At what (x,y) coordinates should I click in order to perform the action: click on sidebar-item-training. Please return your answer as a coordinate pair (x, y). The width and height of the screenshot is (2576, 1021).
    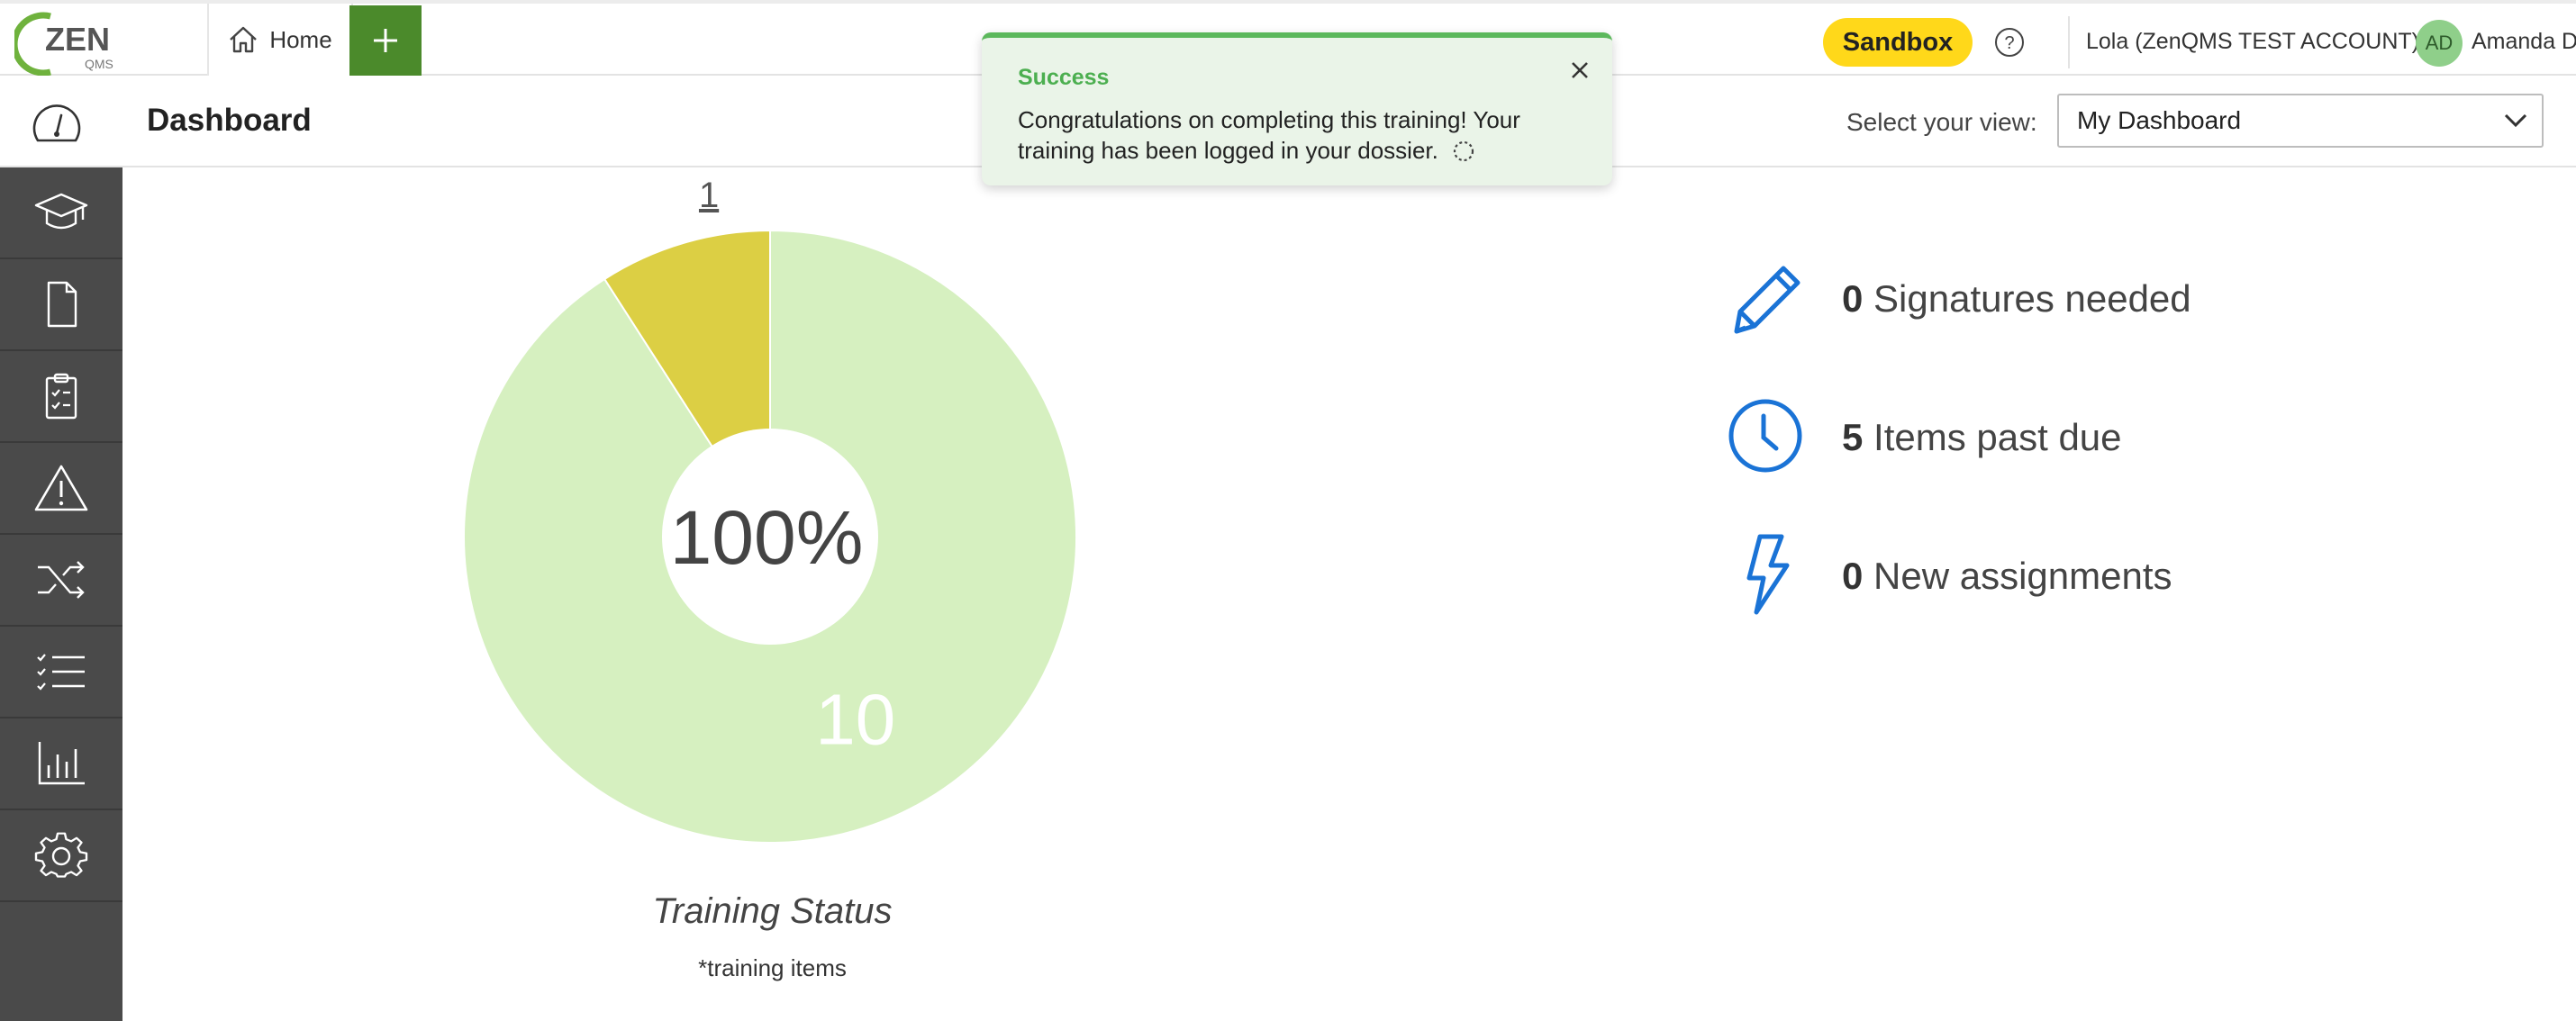
    Looking at the image, I should click on (61, 213).